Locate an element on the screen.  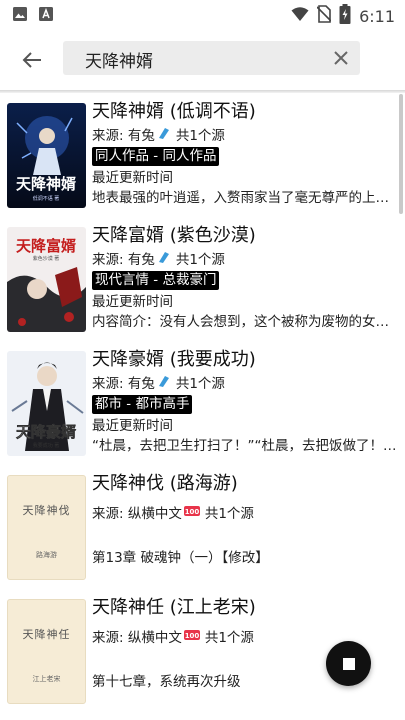
cover-title: 天降神伐 is located at coordinates (46, 510).